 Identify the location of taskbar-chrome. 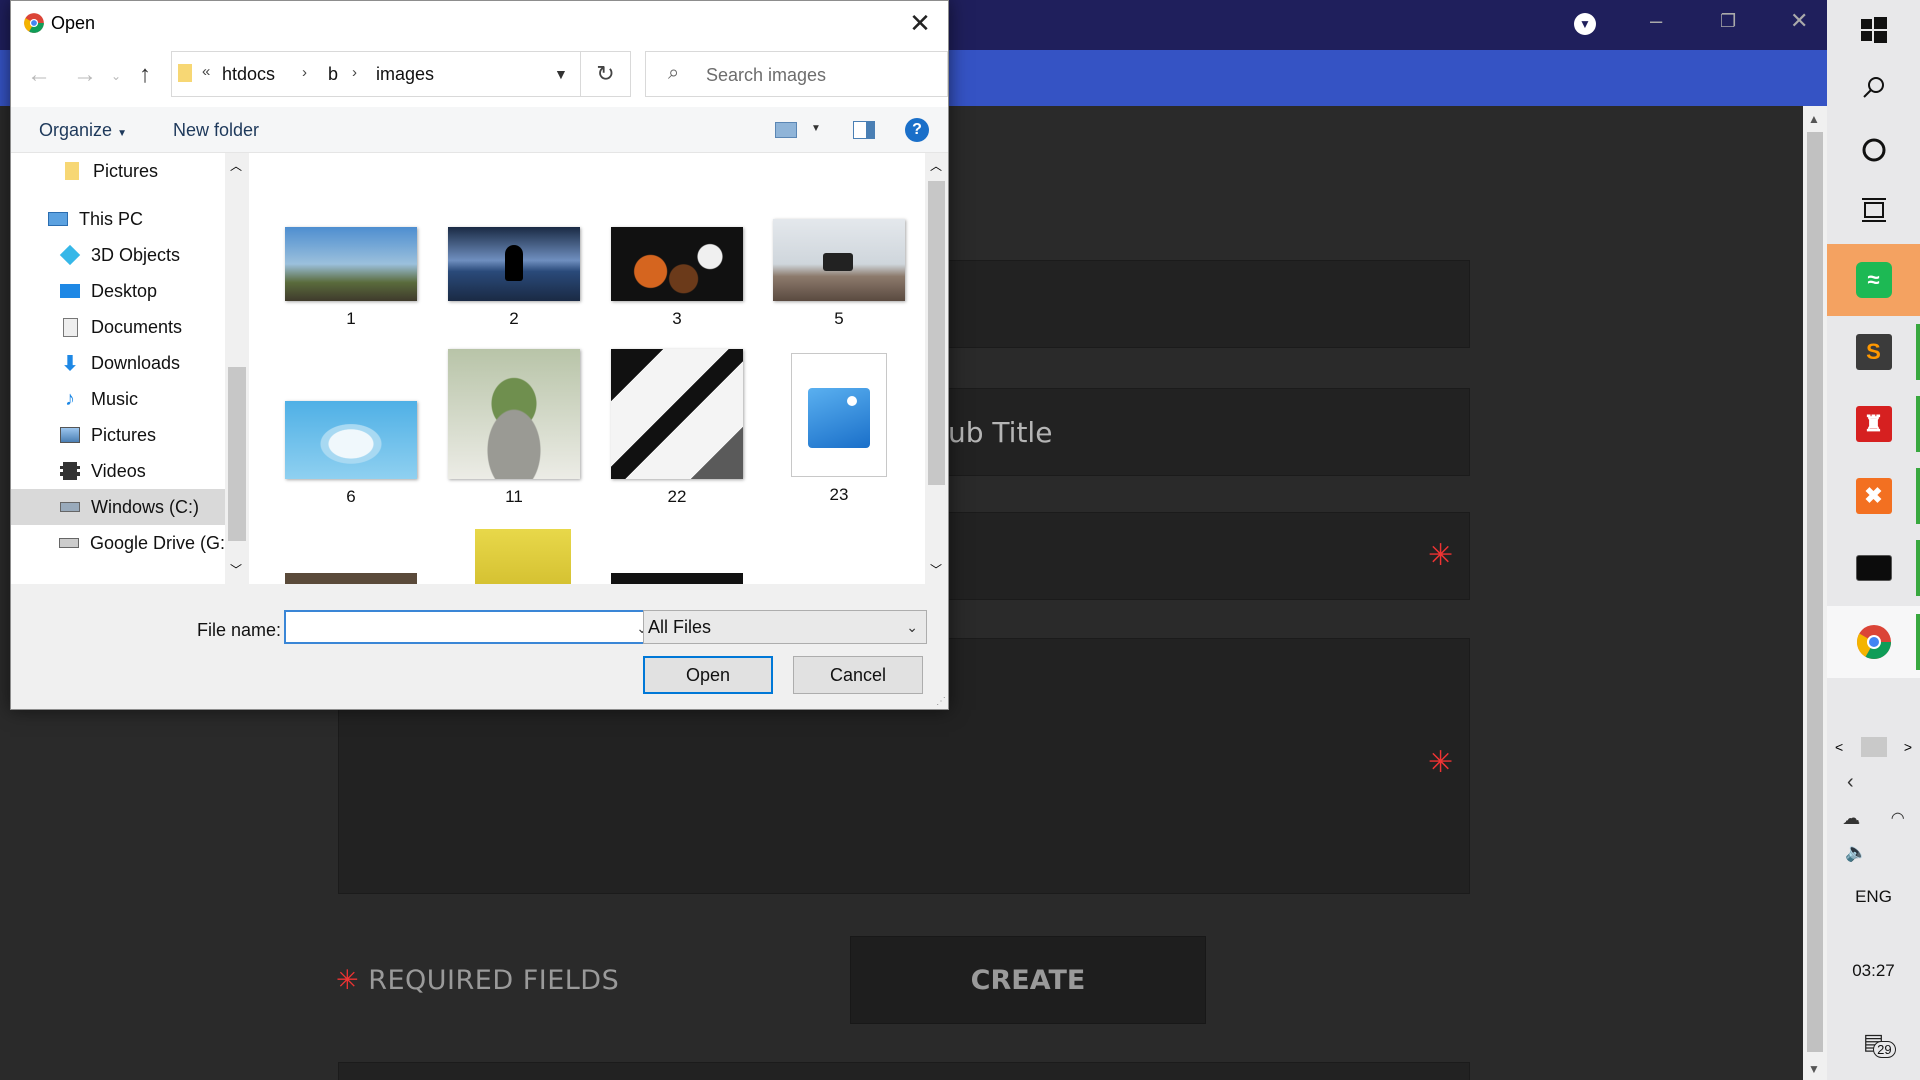
(1873, 642).